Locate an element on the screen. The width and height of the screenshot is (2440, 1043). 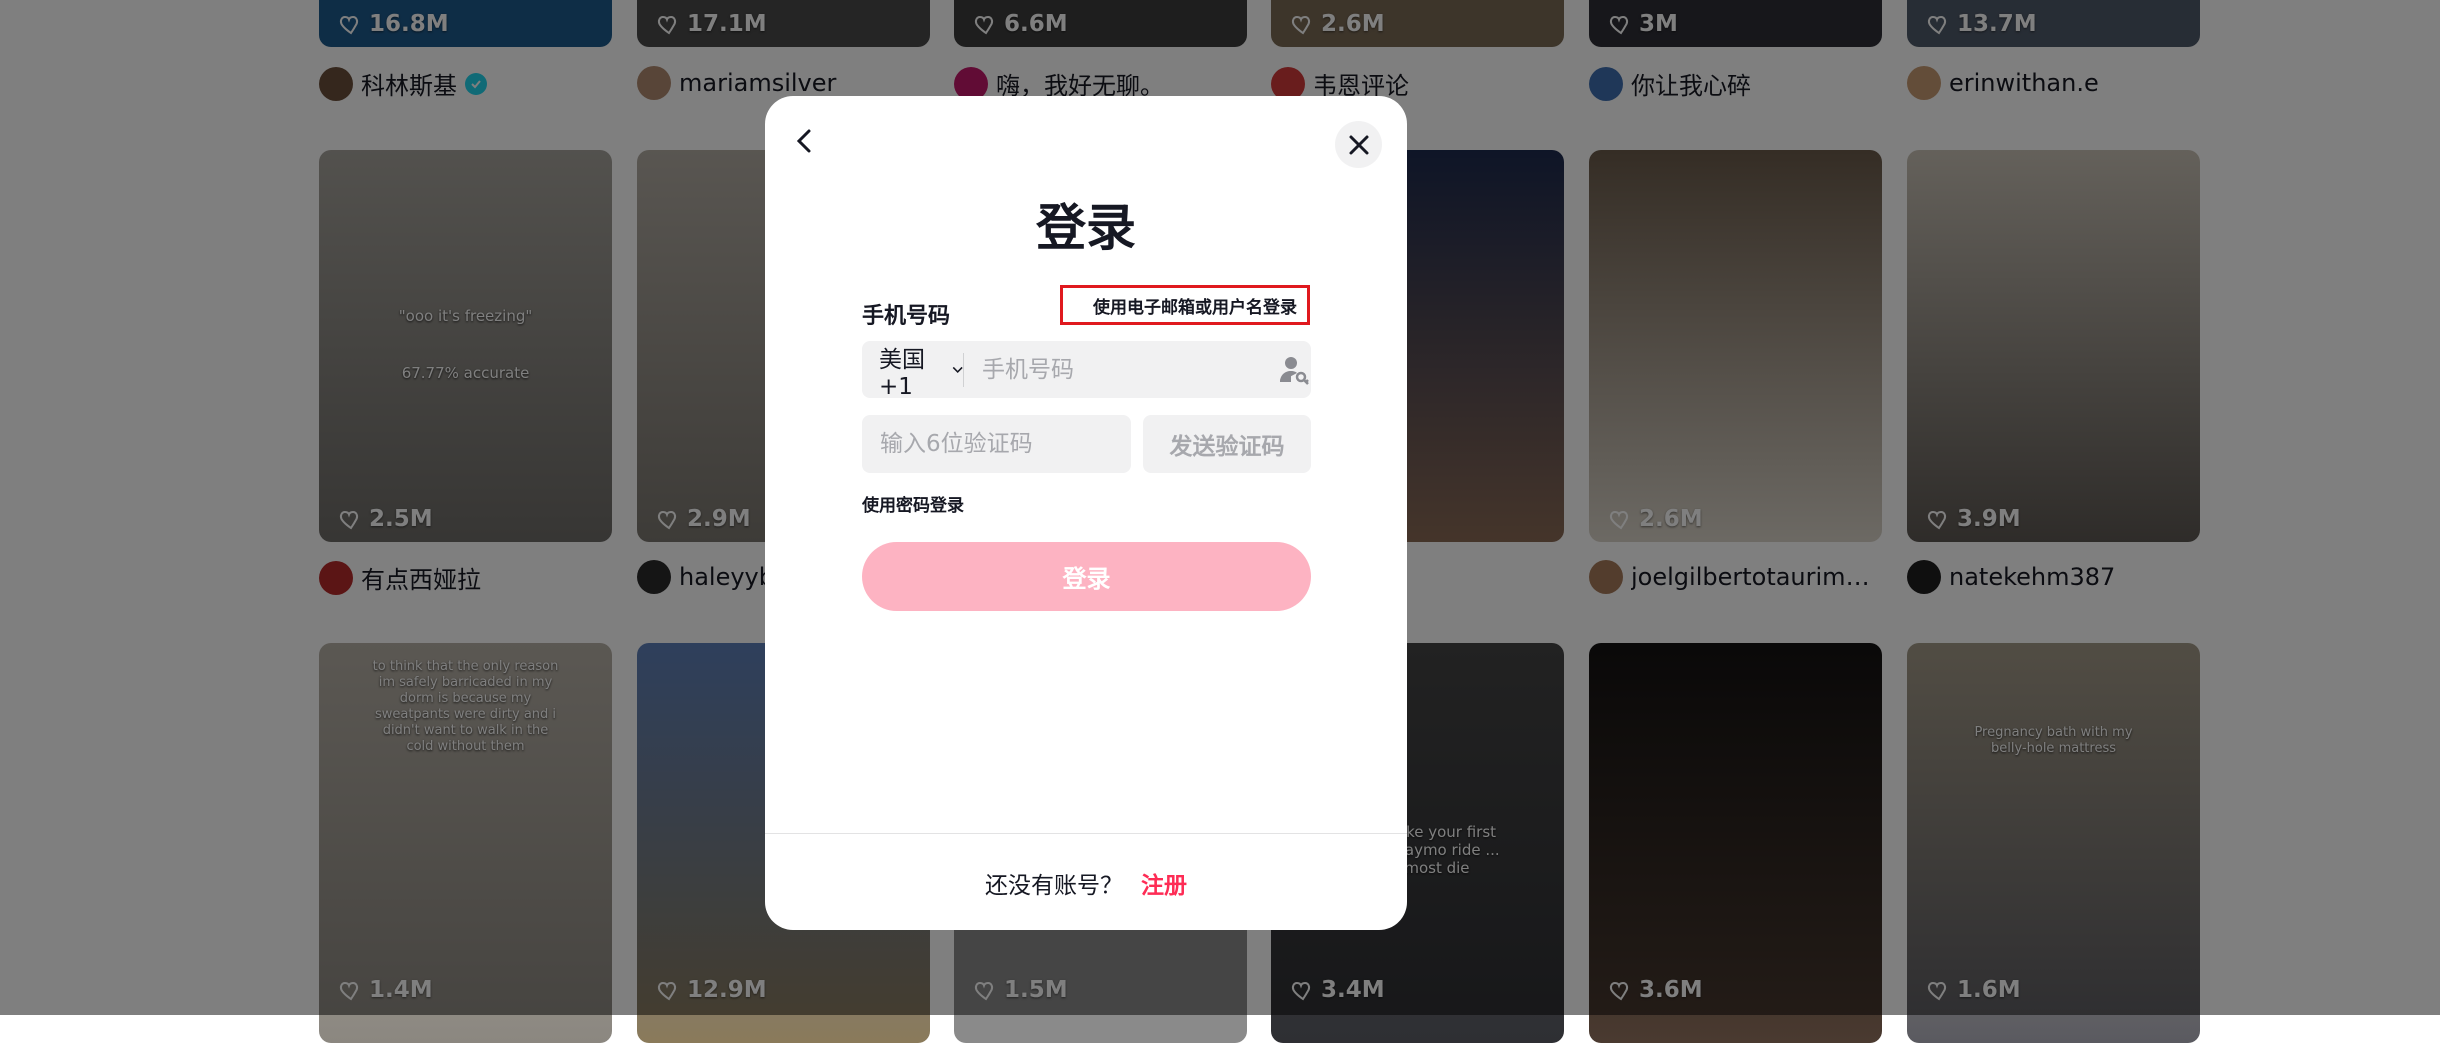
phone-field-row: 美国 +1 is located at coordinates (1086, 370).